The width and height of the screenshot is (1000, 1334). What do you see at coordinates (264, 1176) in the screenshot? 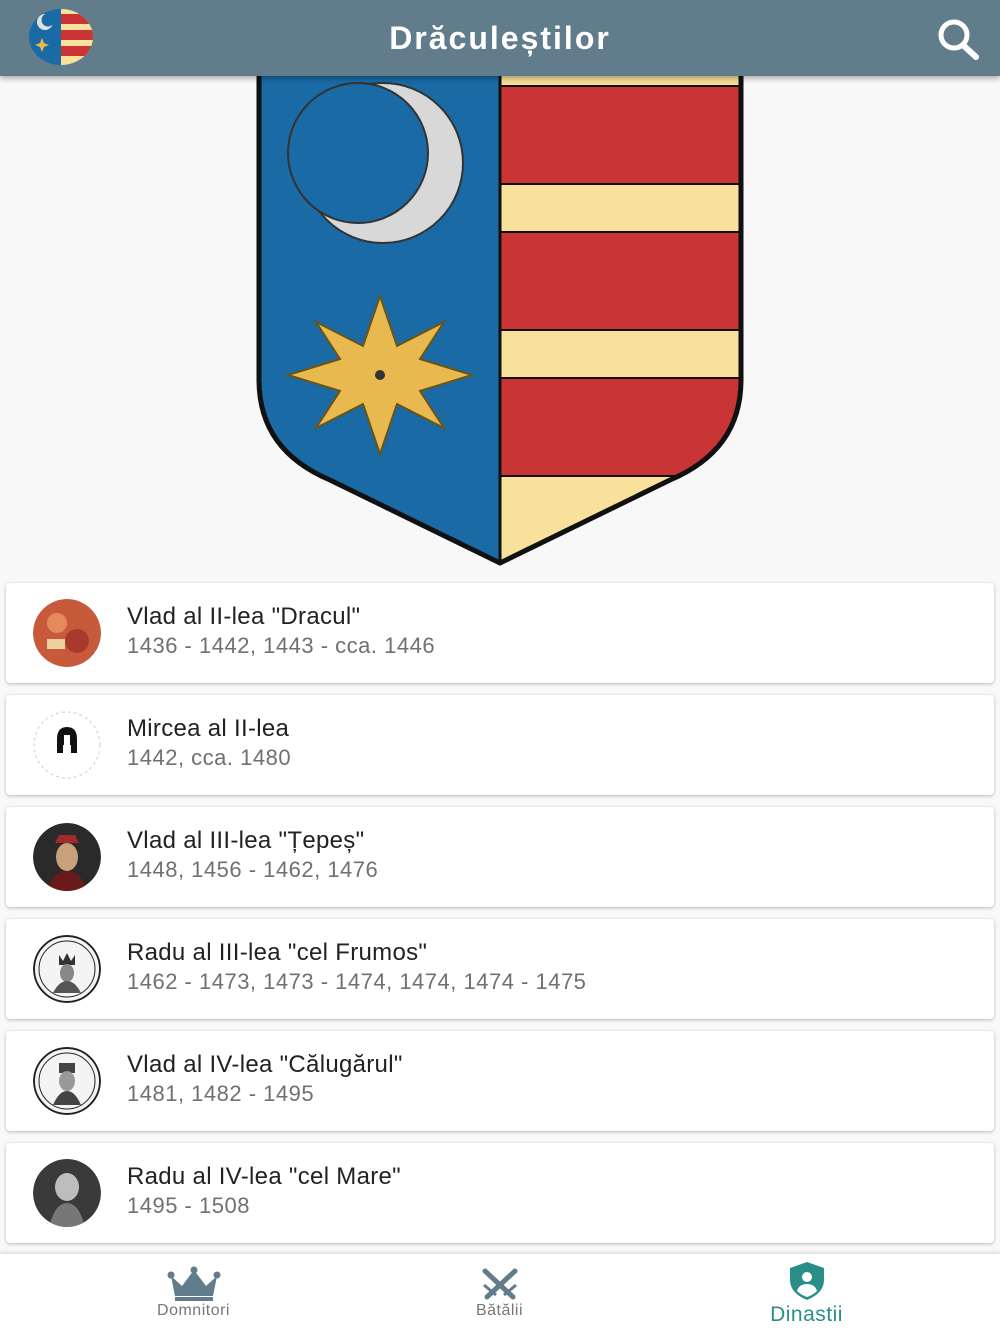
I see `ruler-name: Radu al IV-lea "cel Mare"` at bounding box center [264, 1176].